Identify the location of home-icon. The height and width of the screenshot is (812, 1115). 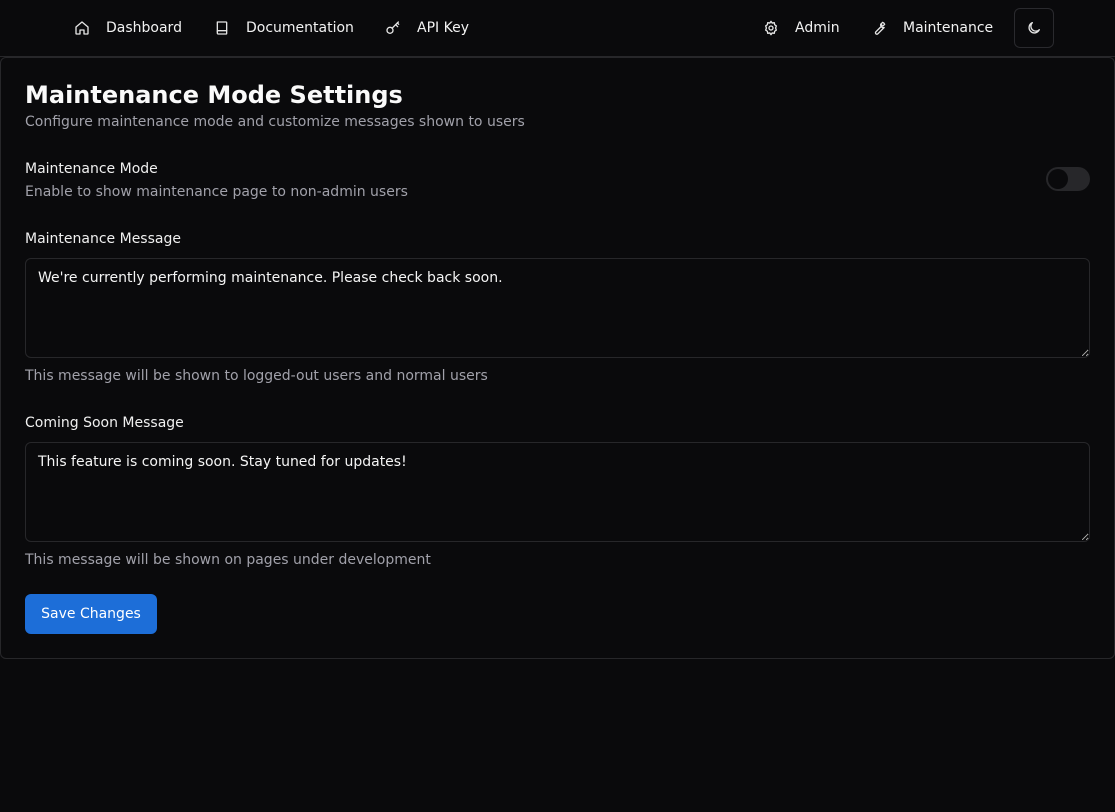
(82, 28).